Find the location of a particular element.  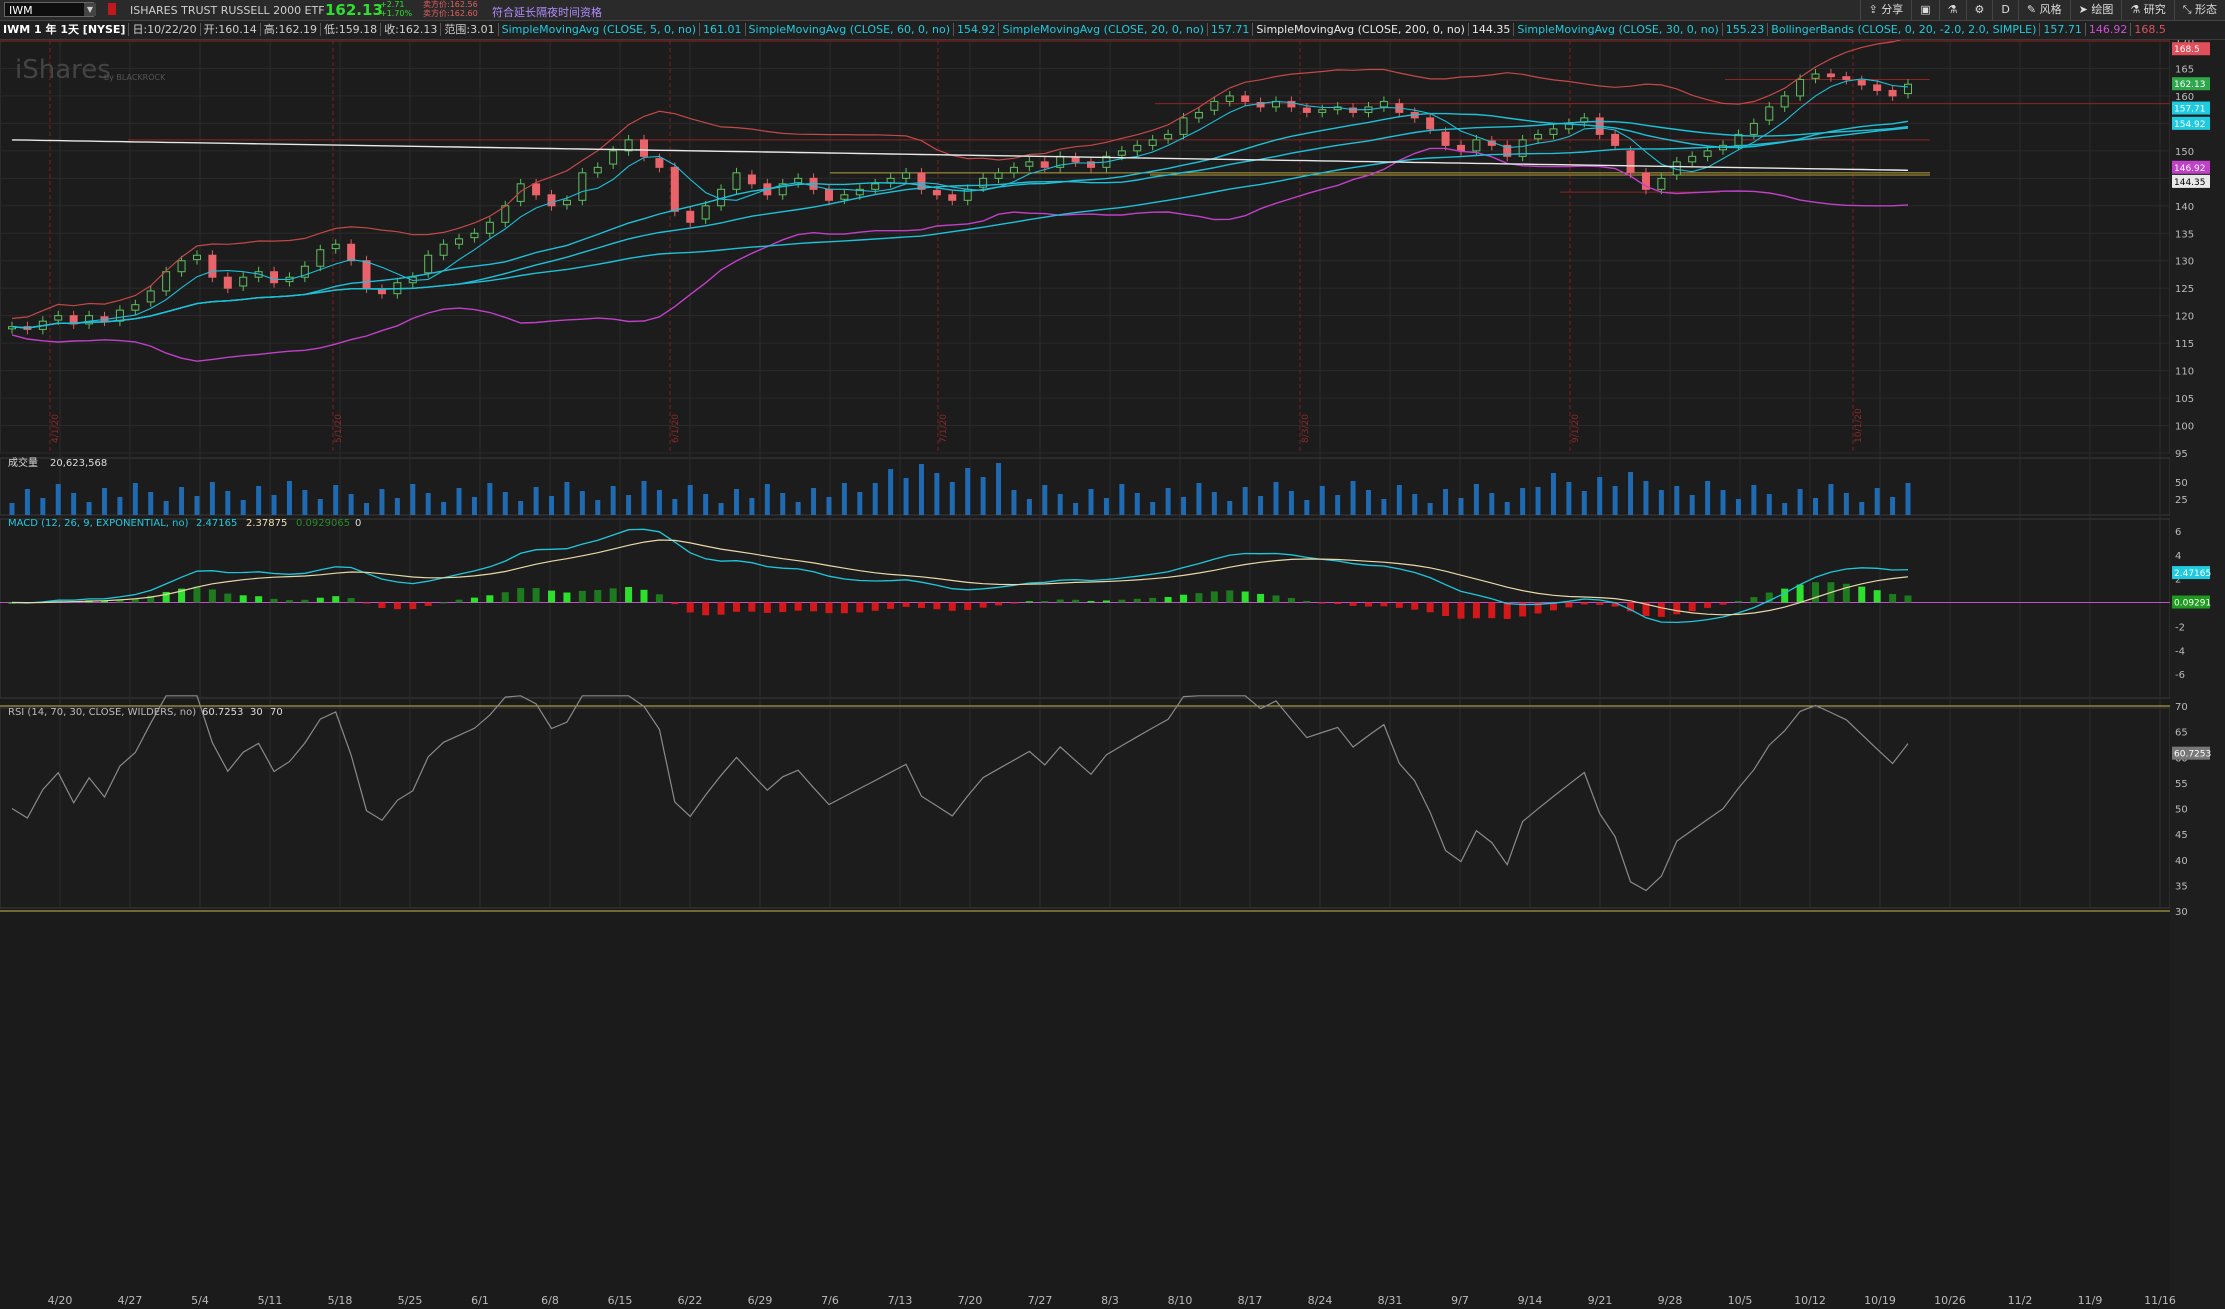

style-button: ✎ 风格 is located at coordinates (2043, 10).